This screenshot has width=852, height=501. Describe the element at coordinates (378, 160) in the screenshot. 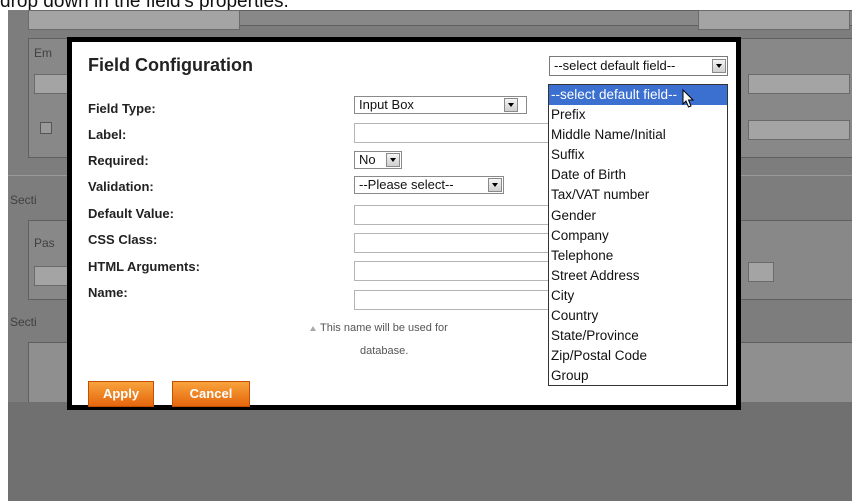

I see `required-select: No` at that location.